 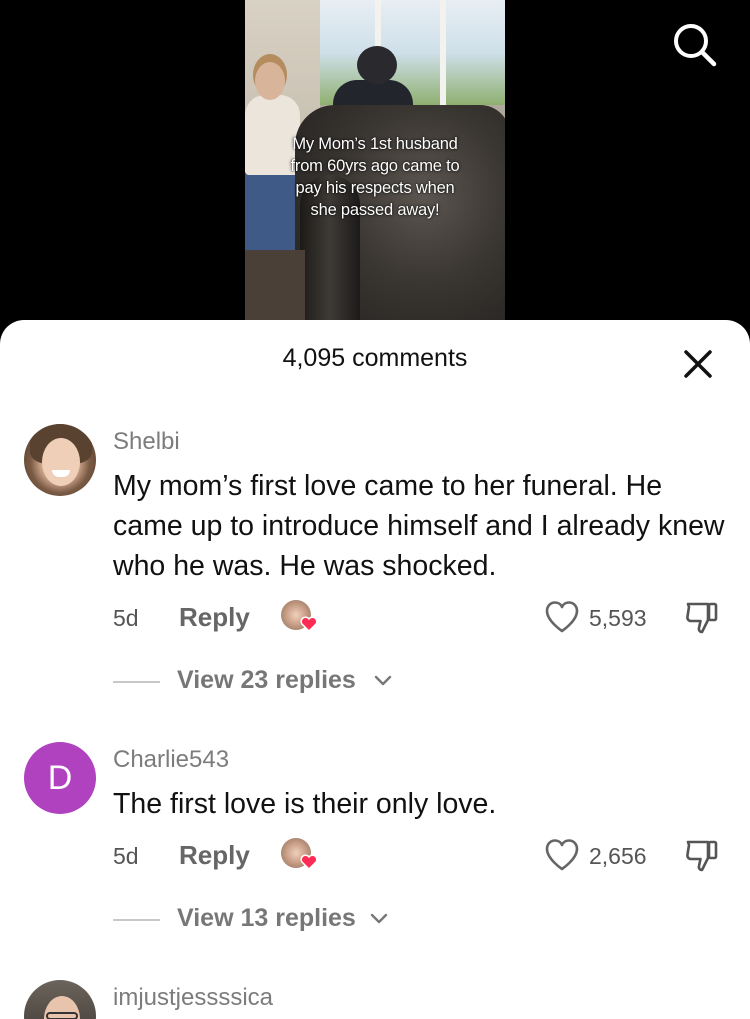 I want to click on search-button, so click(x=694, y=44).